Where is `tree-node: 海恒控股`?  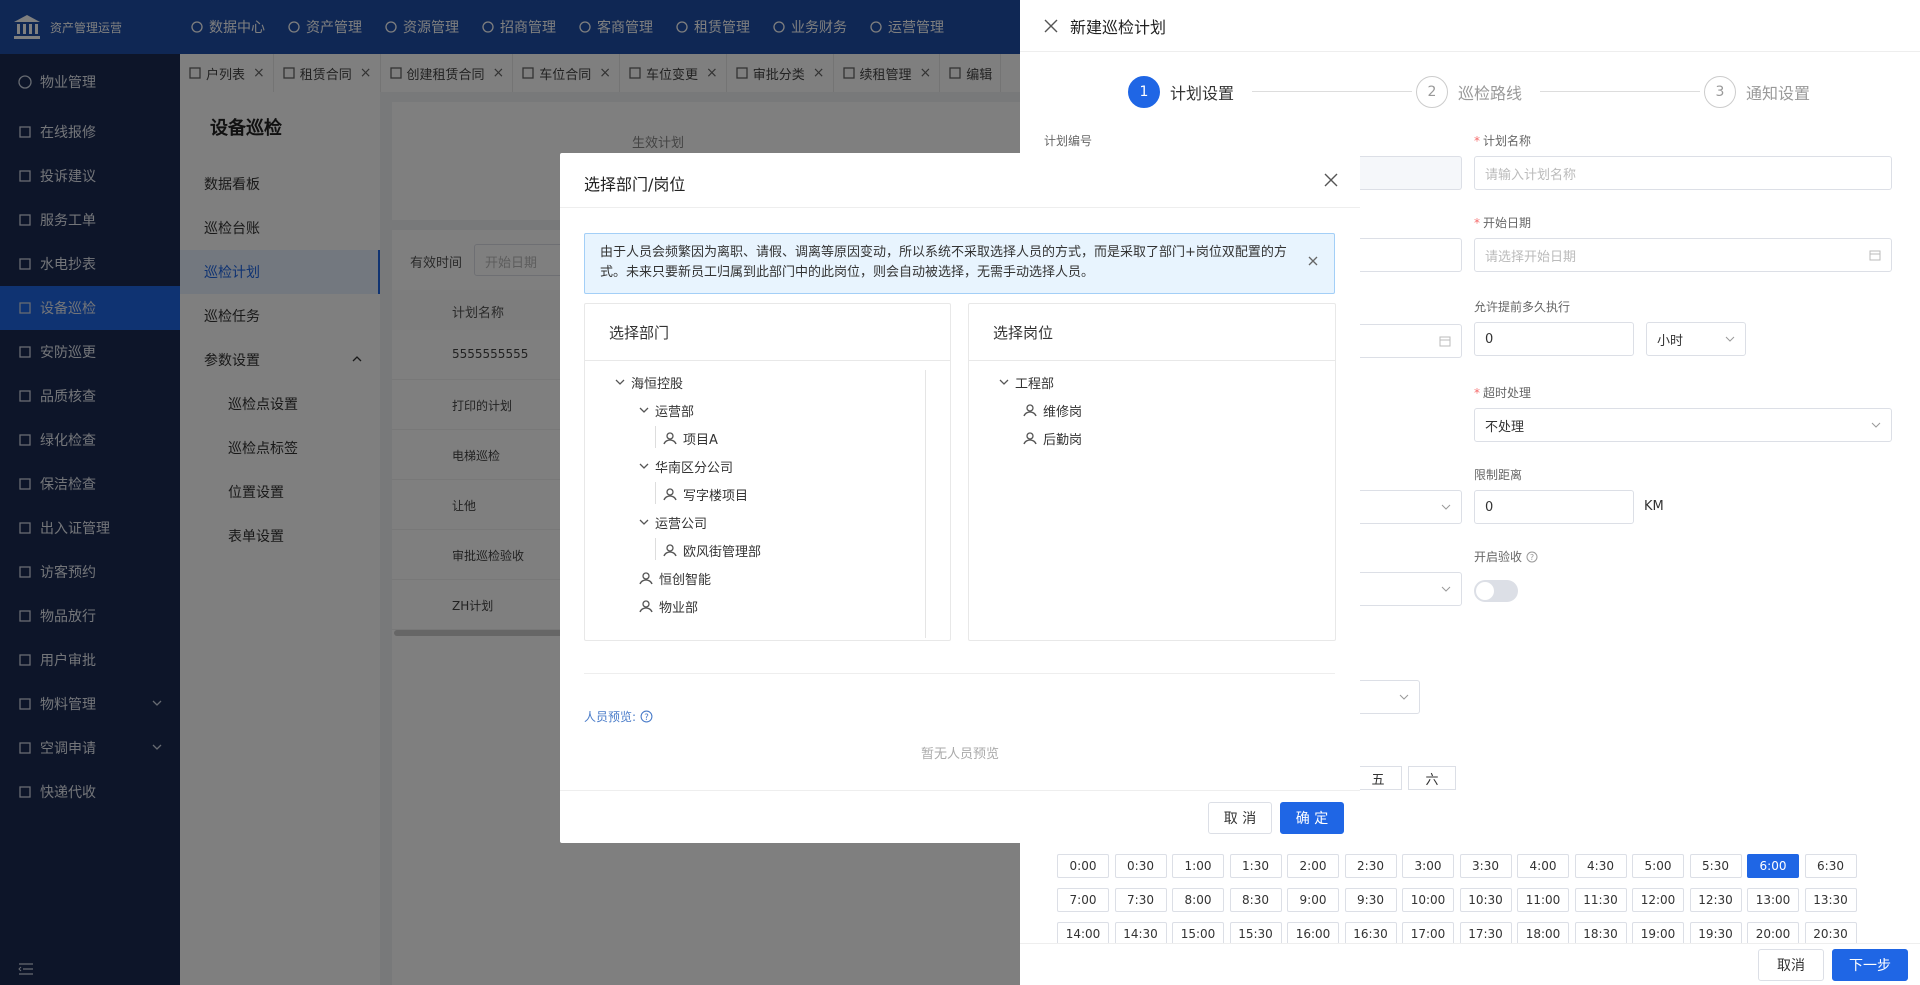
tree-node: 海恒控股 is located at coordinates (649, 382).